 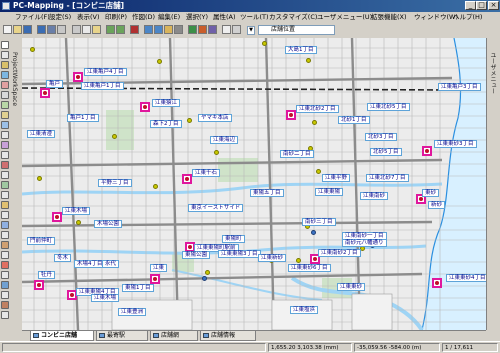 What do you see at coordinates (120, 29) in the screenshot?
I see `redo-icon` at bounding box center [120, 29].